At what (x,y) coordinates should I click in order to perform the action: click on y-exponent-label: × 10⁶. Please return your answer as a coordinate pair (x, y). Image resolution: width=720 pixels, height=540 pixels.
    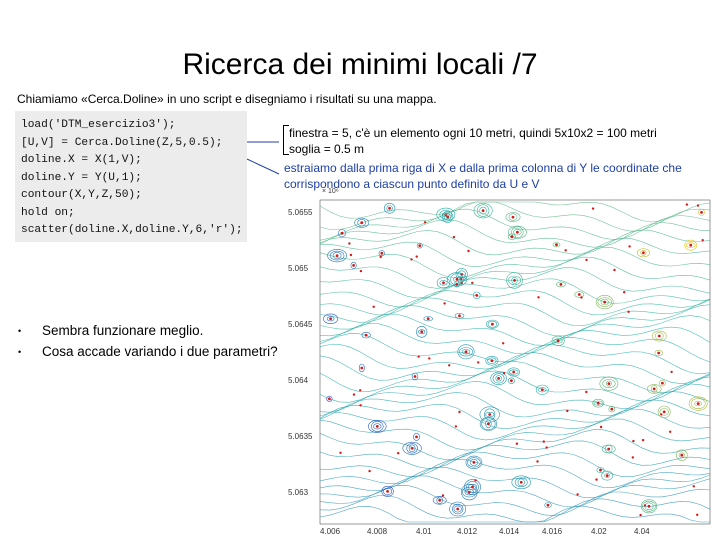
    Looking at the image, I should click on (330, 191).